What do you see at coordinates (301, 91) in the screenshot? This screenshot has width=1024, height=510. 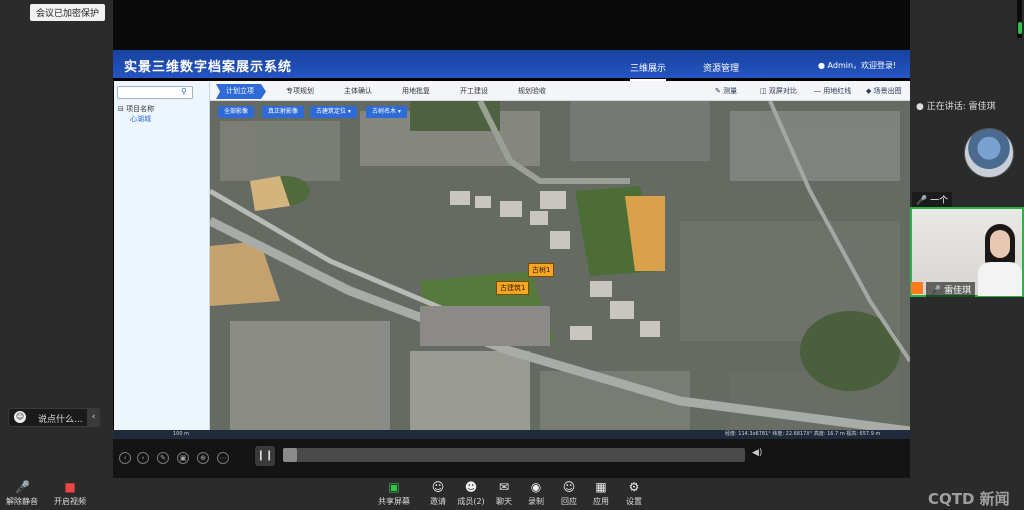 I see `subtab-special-planning: 专项规划` at bounding box center [301, 91].